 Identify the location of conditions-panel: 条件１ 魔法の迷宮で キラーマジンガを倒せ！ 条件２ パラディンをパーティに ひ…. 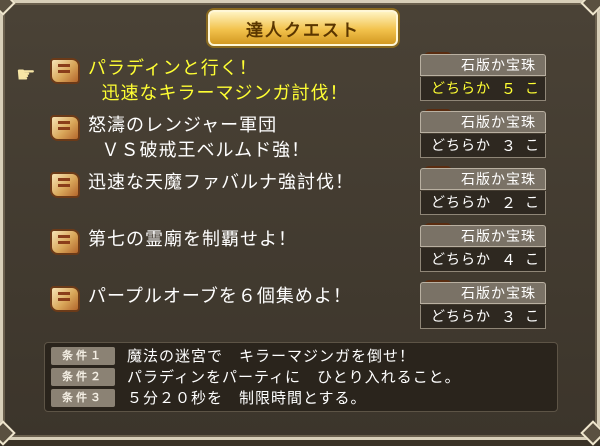
(301, 377).